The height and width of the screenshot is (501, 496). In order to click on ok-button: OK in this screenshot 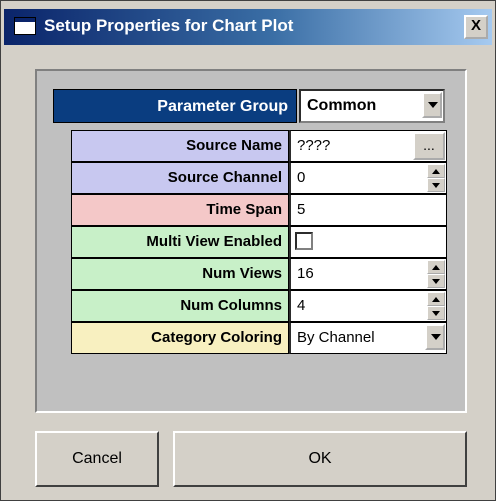, I will do `click(320, 459)`.